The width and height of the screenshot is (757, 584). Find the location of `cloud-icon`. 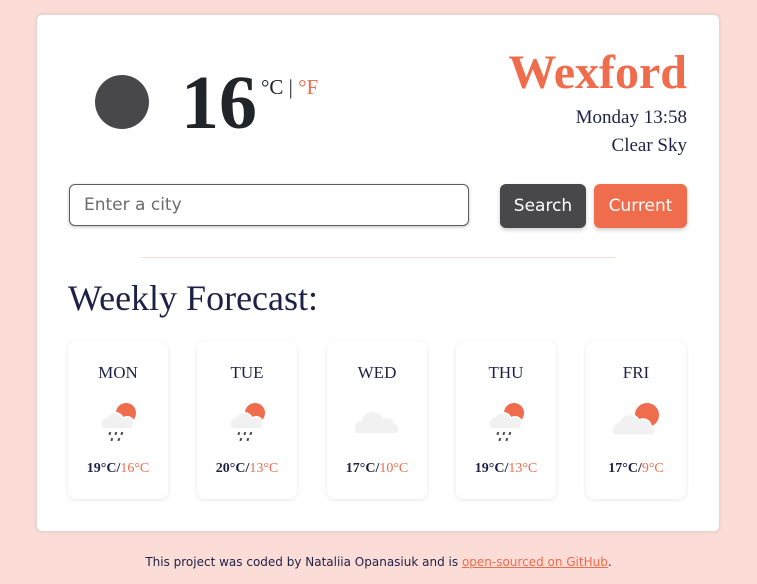

cloud-icon is located at coordinates (377, 422).